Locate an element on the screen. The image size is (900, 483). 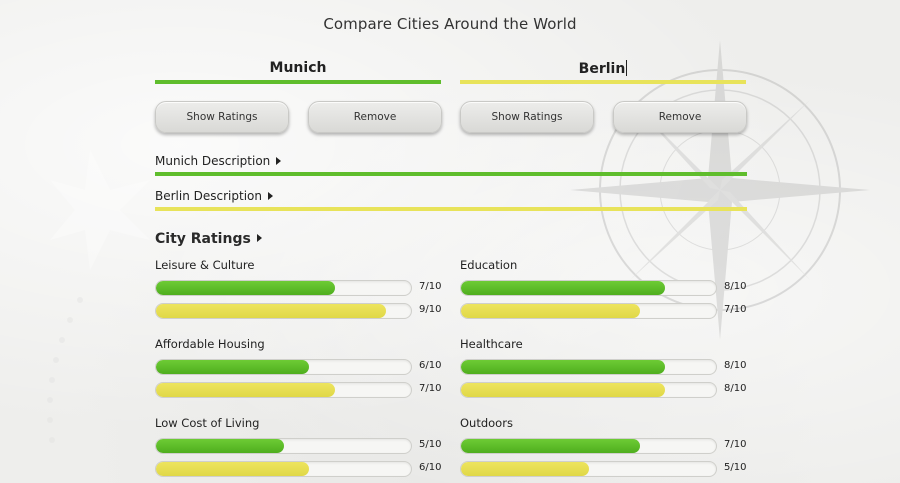
rating-leisure-culture: Leisure & Culture 7/10 9/10 is located at coordinates (305, 293).